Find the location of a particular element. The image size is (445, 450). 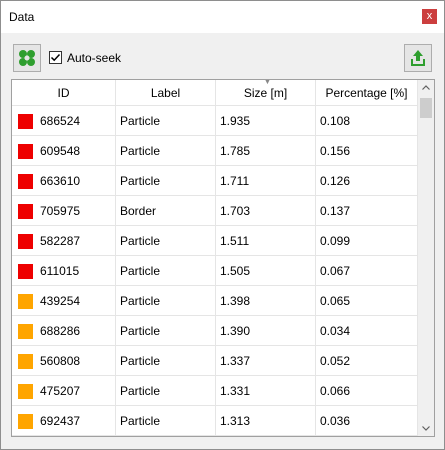

table-row: 705975 Border 1.703 0.137 is located at coordinates (215, 211).